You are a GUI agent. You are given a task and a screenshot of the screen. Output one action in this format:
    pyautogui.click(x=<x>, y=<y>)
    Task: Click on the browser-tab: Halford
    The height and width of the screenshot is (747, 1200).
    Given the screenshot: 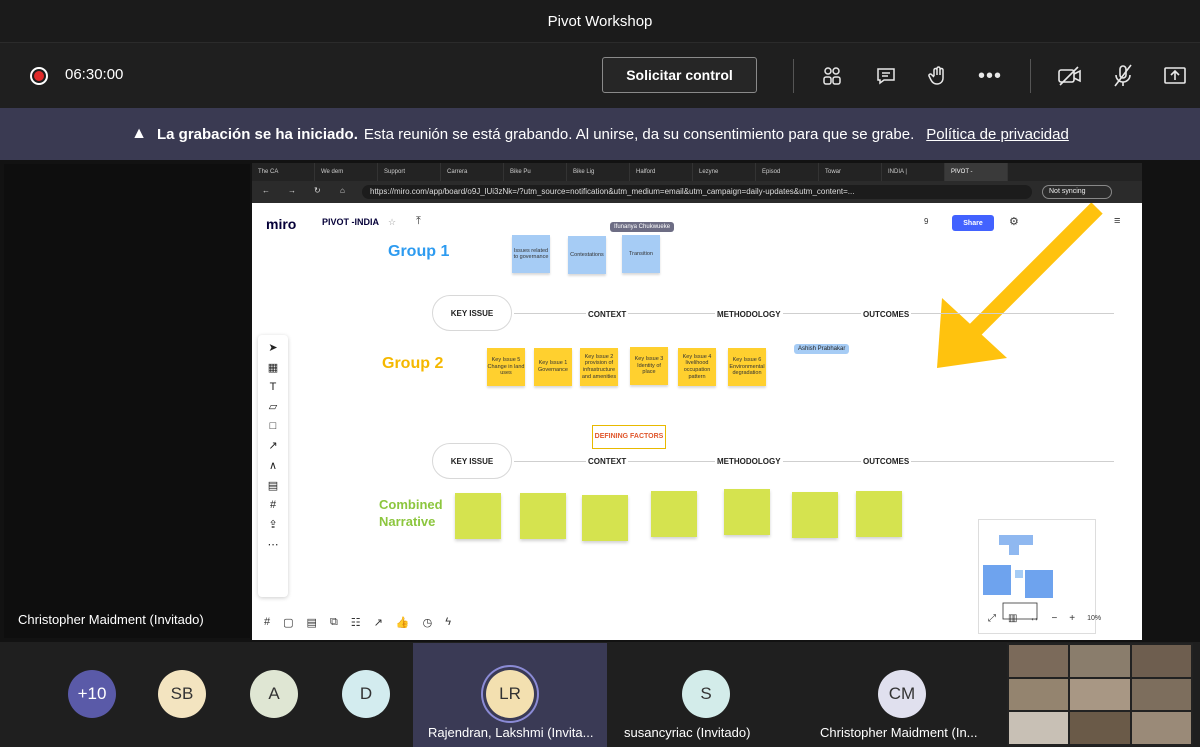 What is the action you would take?
    pyautogui.click(x=661, y=172)
    